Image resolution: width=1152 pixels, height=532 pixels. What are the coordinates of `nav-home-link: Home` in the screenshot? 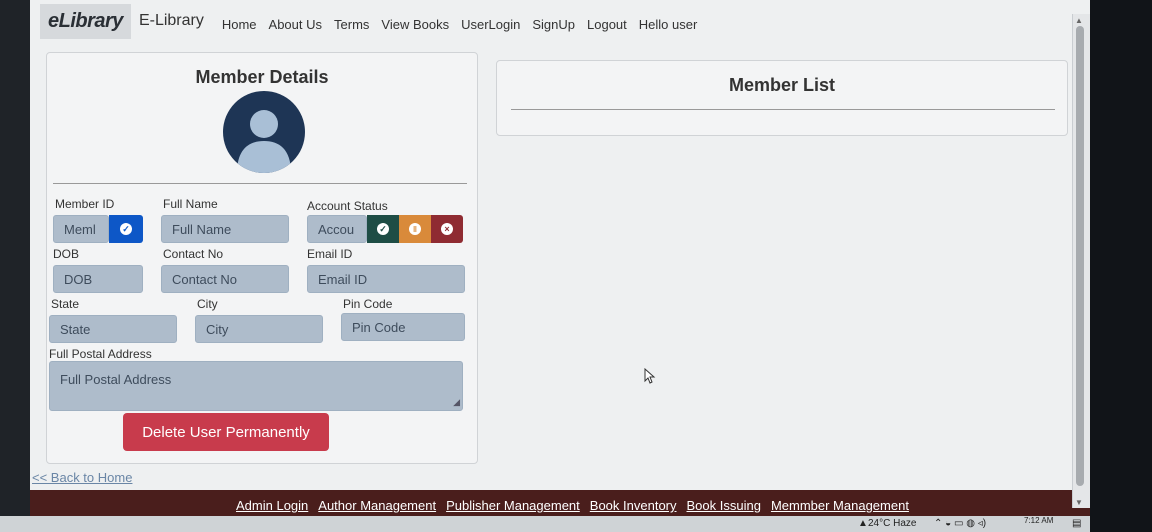 It's located at (239, 24).